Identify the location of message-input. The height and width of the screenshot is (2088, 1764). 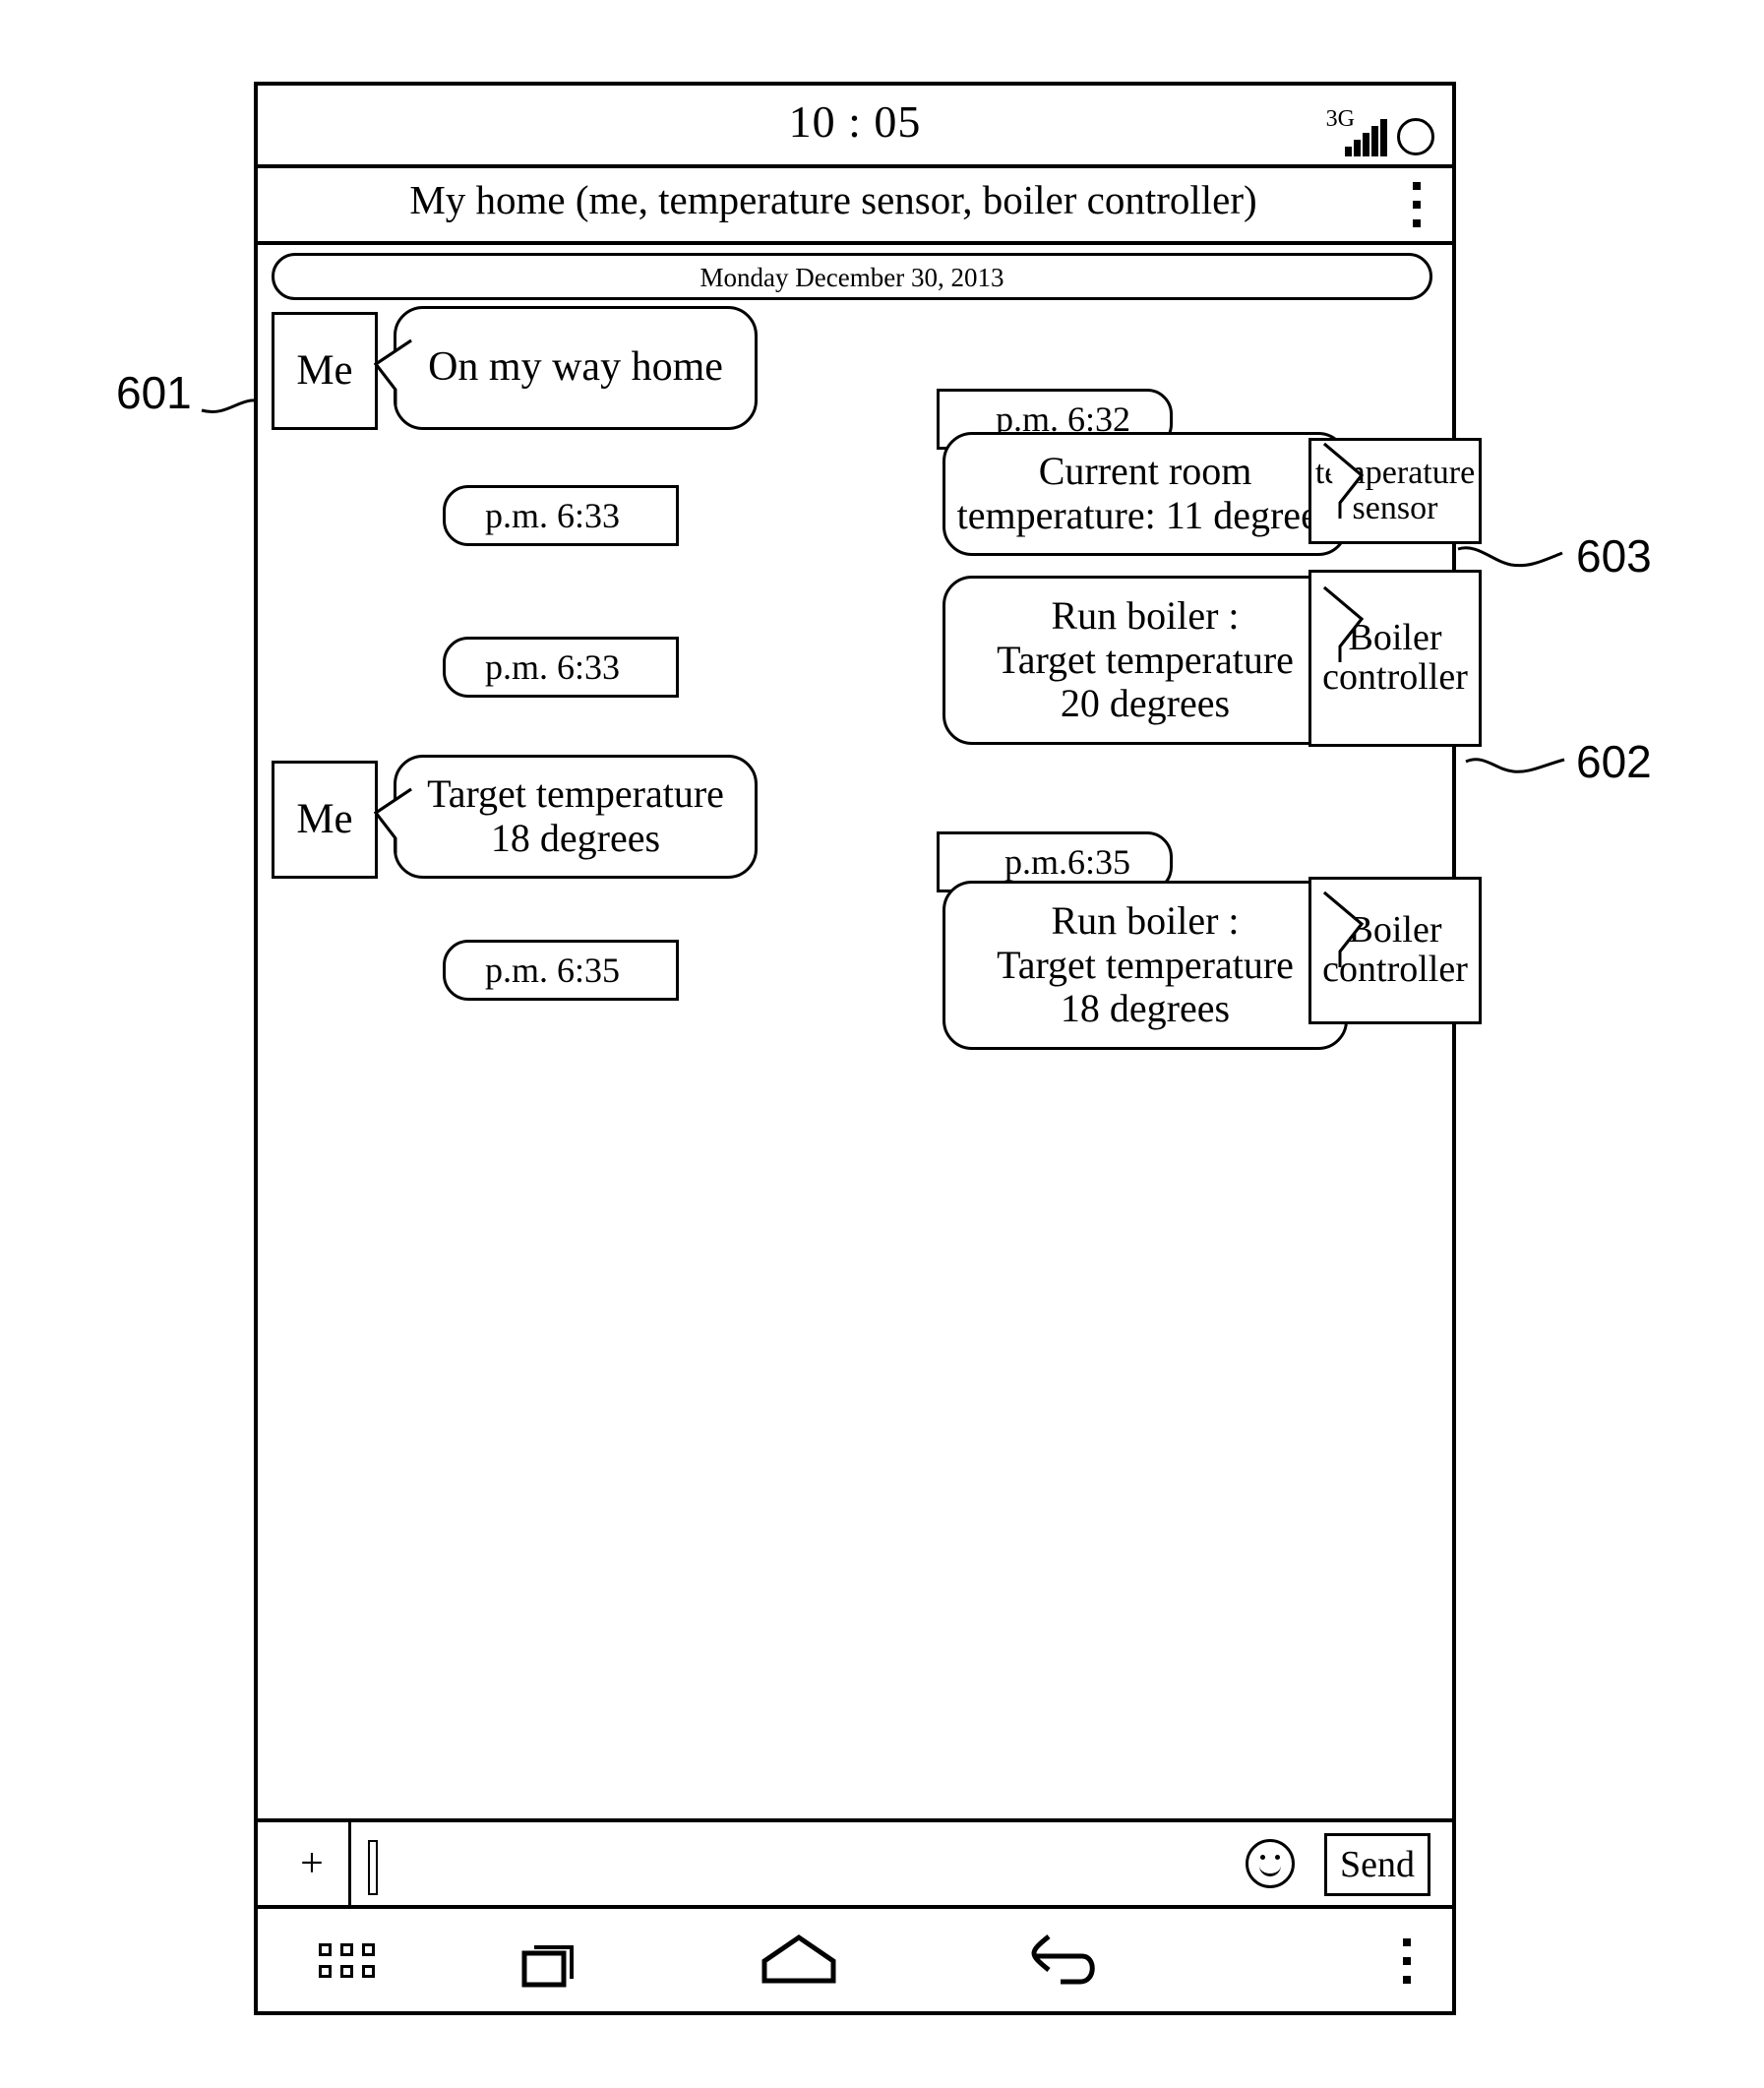
(811, 1867).